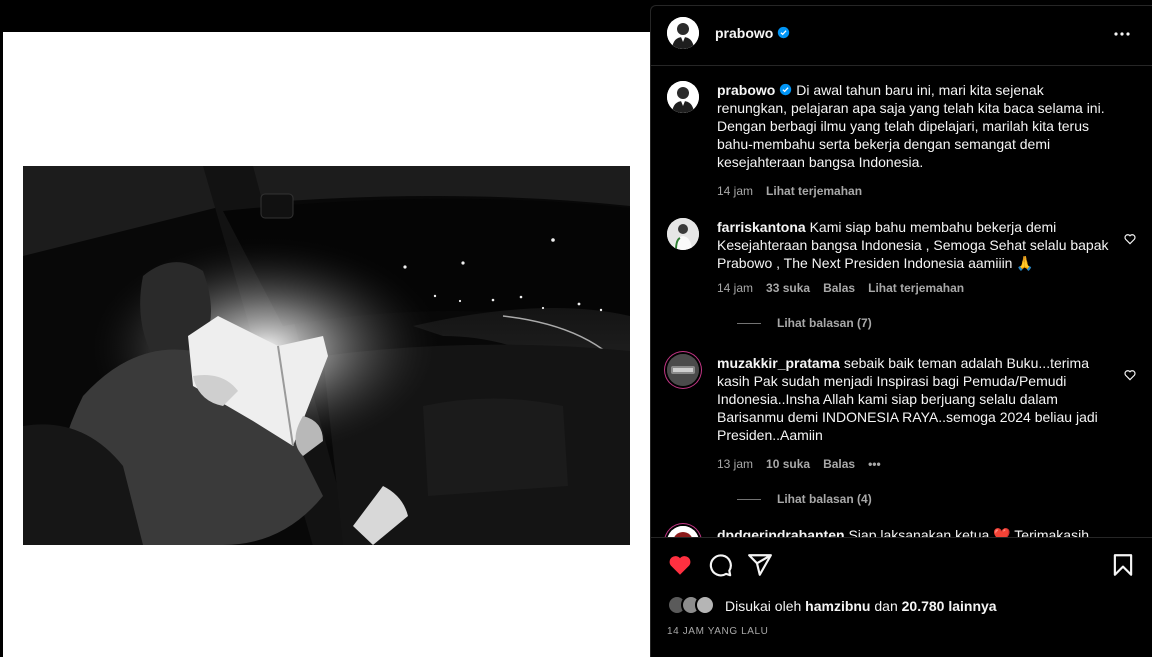 The image size is (1152, 657). I want to click on comment-translate-link: Lihat terjemahan, so click(916, 288).